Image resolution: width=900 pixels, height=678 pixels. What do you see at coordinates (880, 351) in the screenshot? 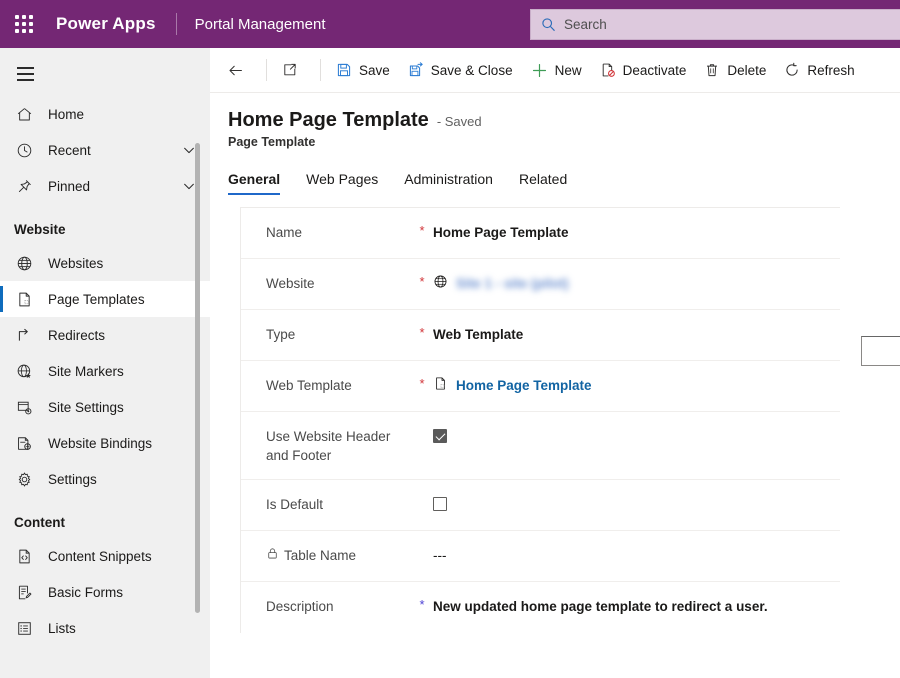
I see `table-name-side-input` at bounding box center [880, 351].